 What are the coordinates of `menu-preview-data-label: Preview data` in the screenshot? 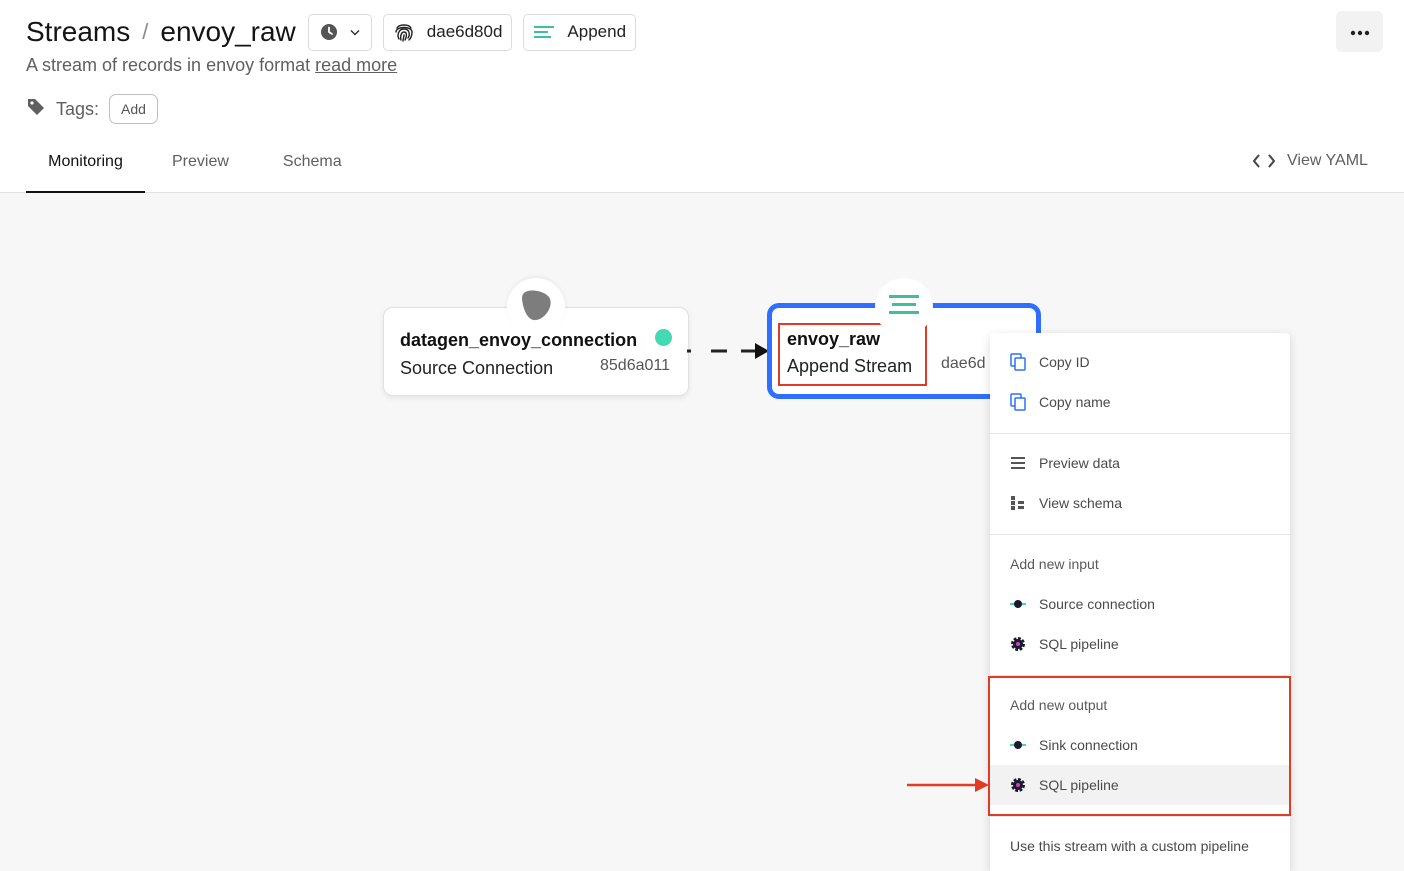 It's located at (1079, 463).